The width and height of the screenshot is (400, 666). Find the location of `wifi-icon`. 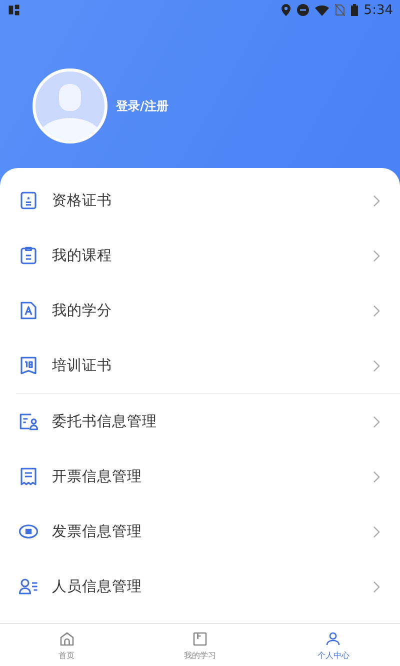

wifi-icon is located at coordinates (321, 10).